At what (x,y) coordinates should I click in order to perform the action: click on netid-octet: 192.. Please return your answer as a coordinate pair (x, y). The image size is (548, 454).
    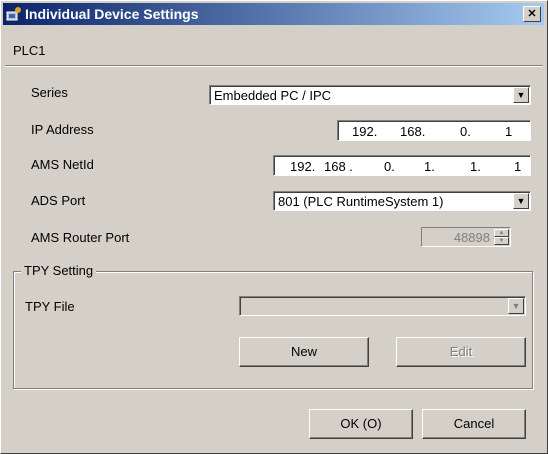
    Looking at the image, I should click on (303, 166).